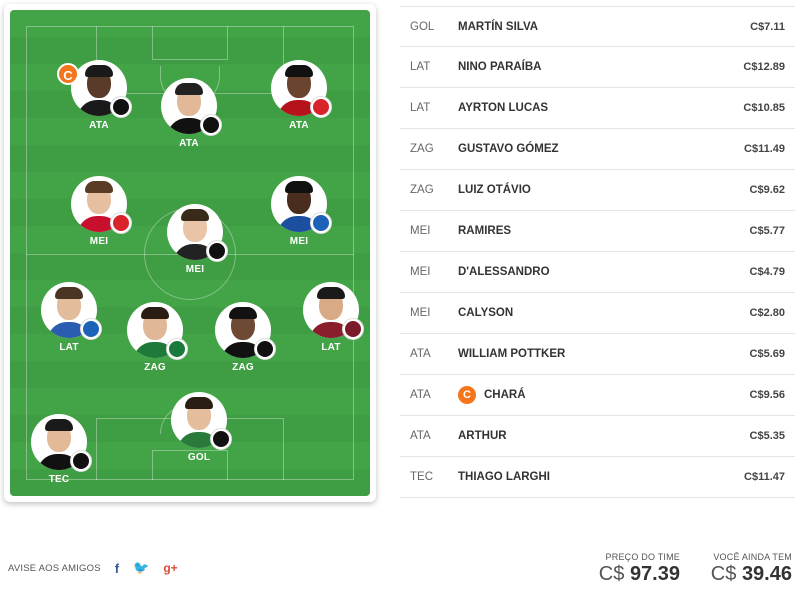 The height and width of the screenshot is (590, 796). Describe the element at coordinates (504, 272) in the screenshot. I see `row-player-name-text: D'ALESSANDRO` at that location.